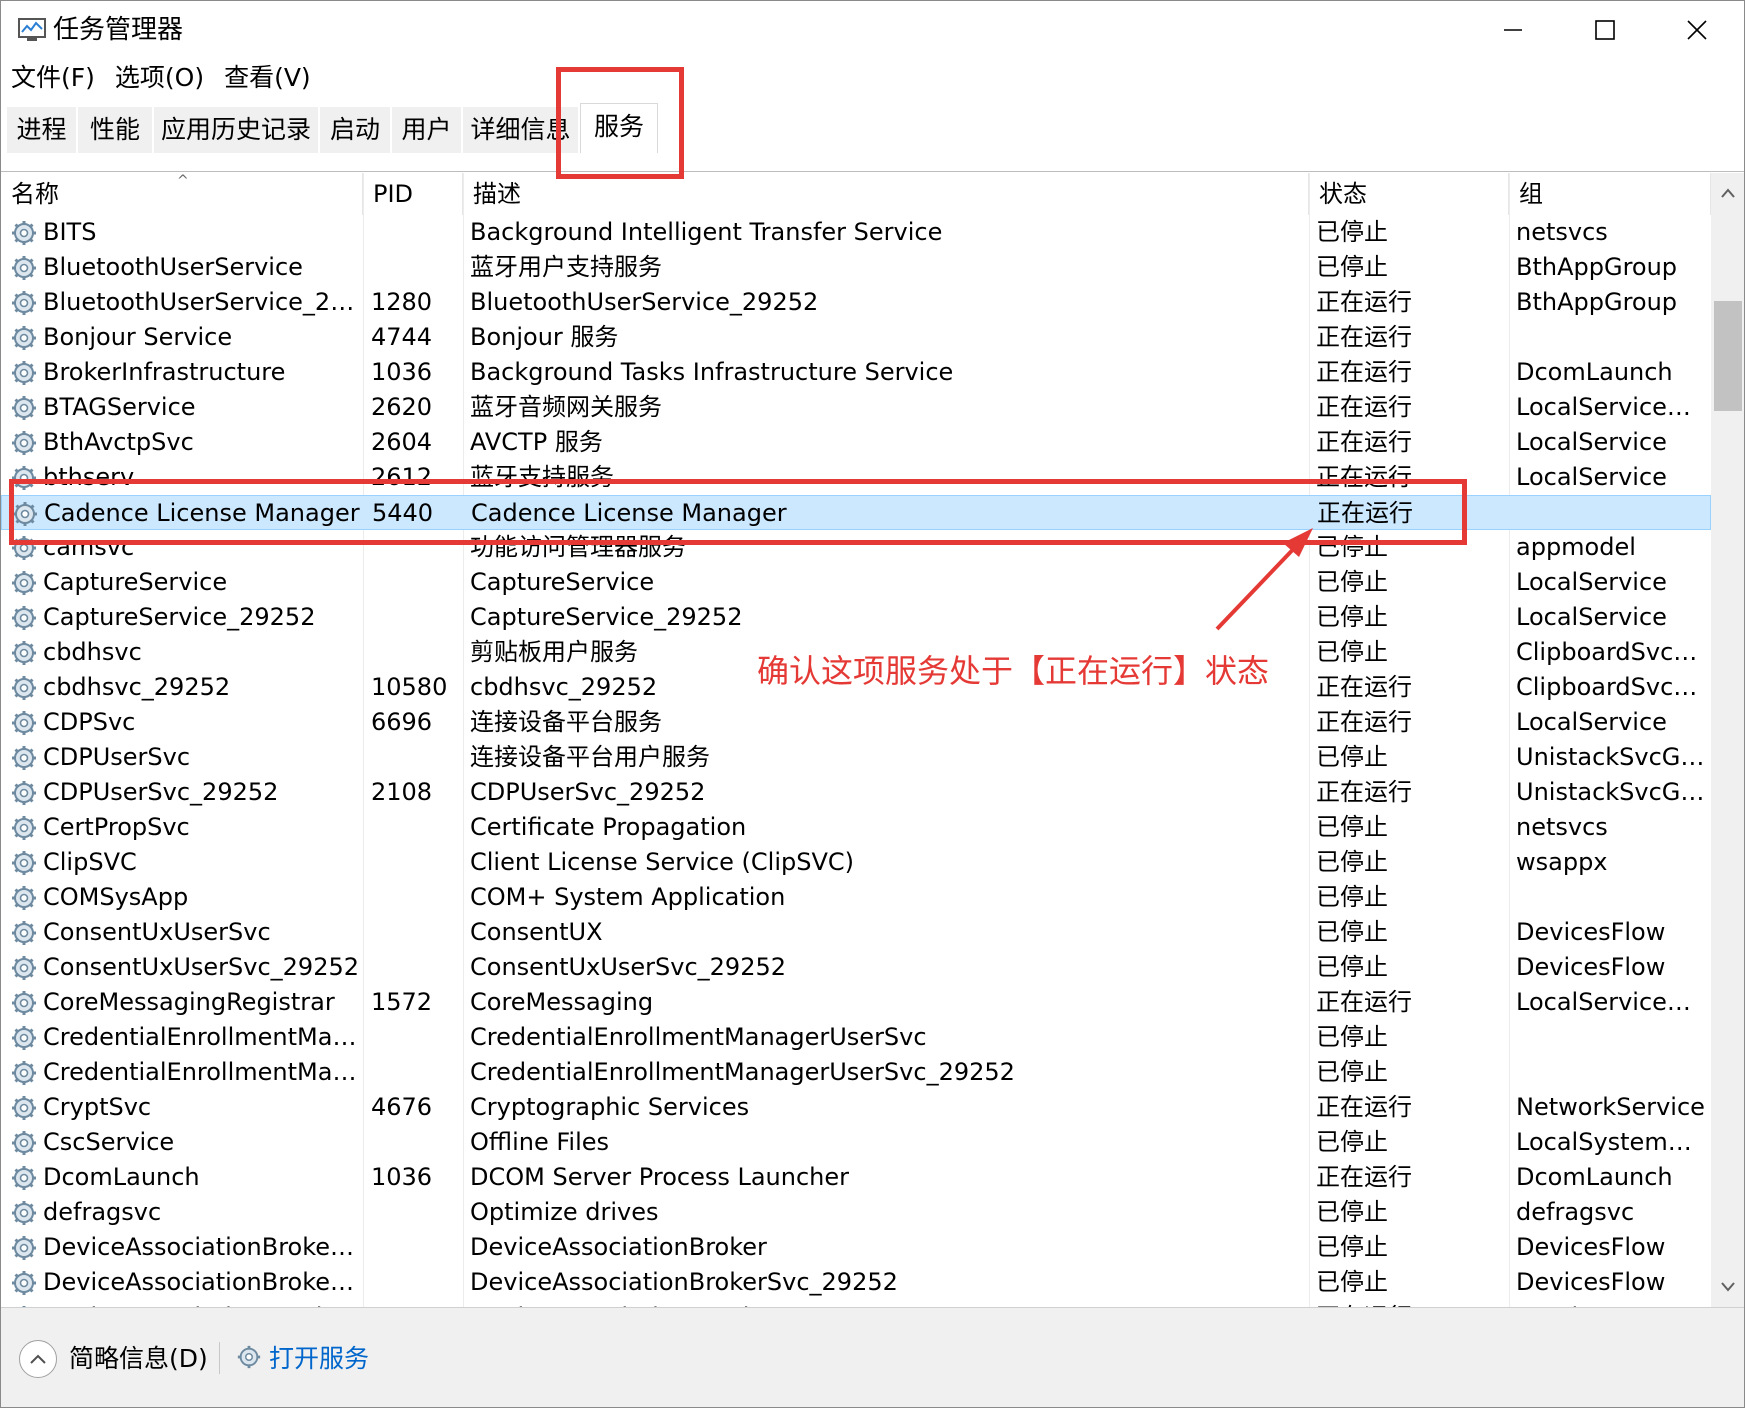 This screenshot has height=1408, width=1745. What do you see at coordinates (1727, 193) in the screenshot?
I see `scroll-up-button` at bounding box center [1727, 193].